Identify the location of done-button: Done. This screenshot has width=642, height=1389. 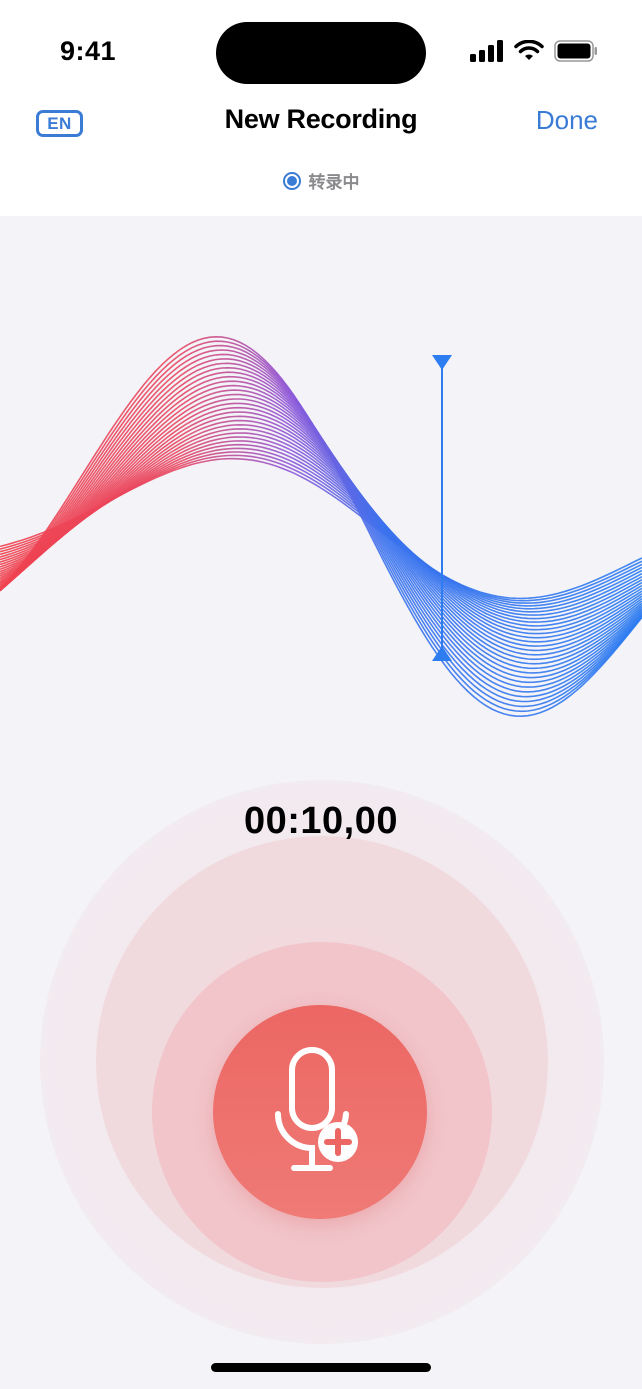
(567, 120).